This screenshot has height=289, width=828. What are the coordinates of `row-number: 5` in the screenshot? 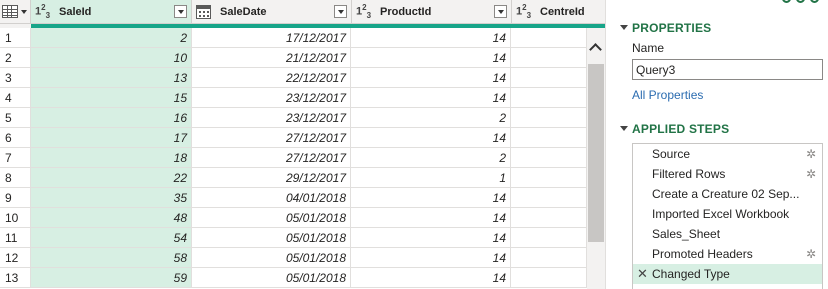 It's located at (15, 117).